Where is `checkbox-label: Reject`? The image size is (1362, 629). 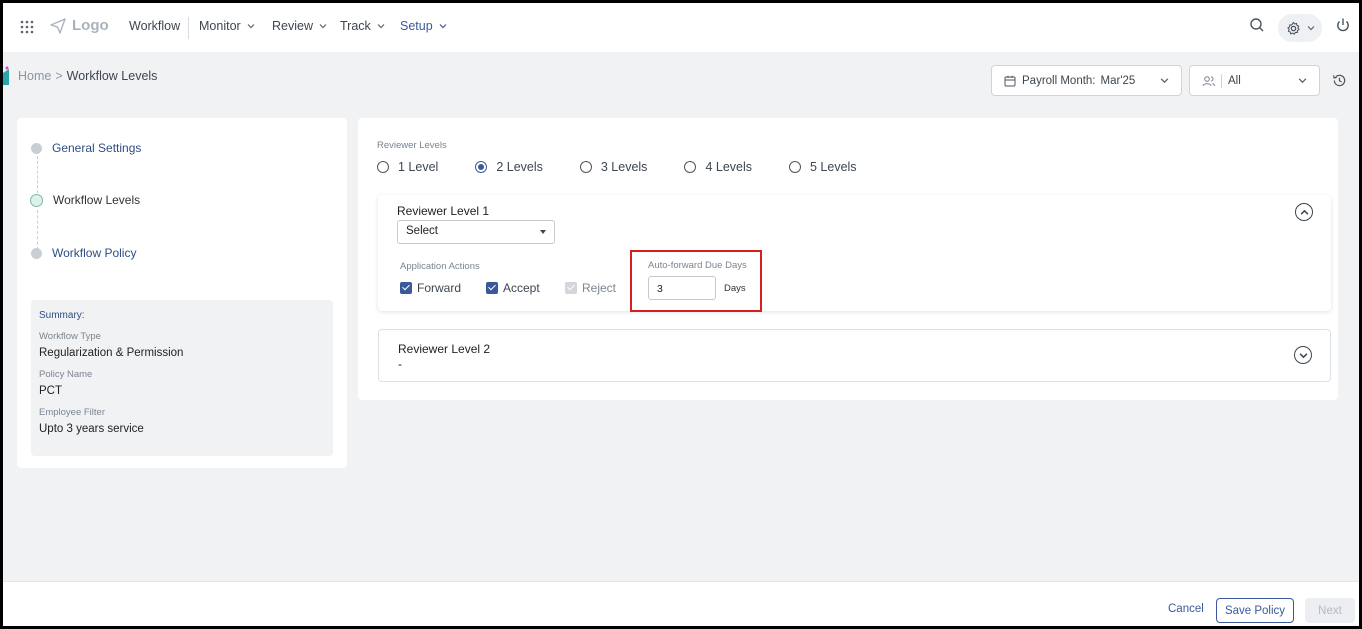 checkbox-label: Reject is located at coordinates (599, 288).